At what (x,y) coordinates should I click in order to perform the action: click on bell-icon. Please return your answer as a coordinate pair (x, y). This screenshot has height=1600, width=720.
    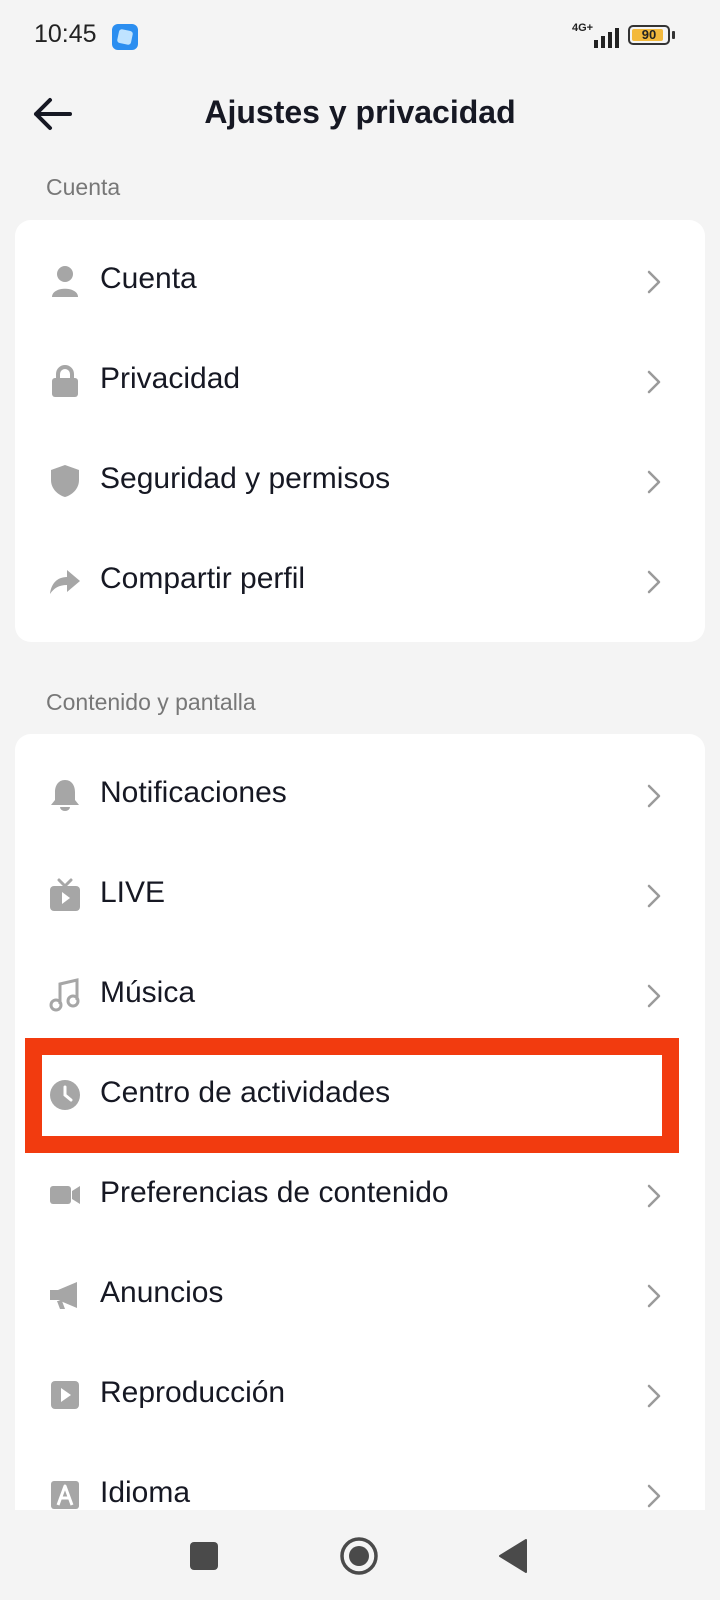
    Looking at the image, I should click on (65, 795).